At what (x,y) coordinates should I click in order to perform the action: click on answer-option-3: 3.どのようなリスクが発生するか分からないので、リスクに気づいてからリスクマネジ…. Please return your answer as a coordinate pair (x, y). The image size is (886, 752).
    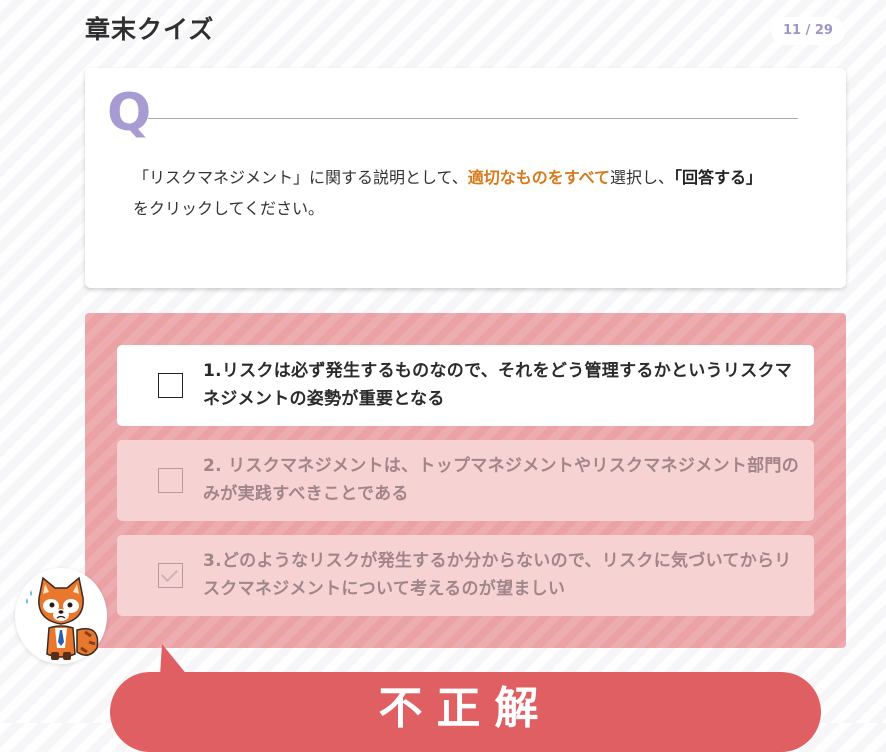
    Looking at the image, I should click on (465, 575).